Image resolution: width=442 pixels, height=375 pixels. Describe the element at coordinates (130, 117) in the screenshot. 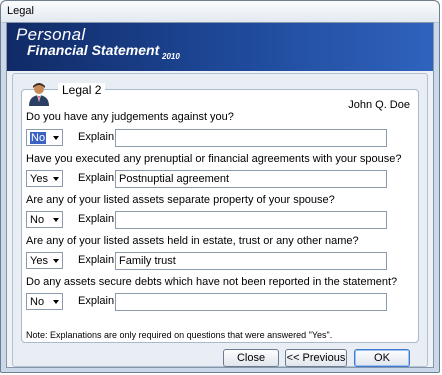

I see `question-1-text: Do you have any judgements against you?` at that location.